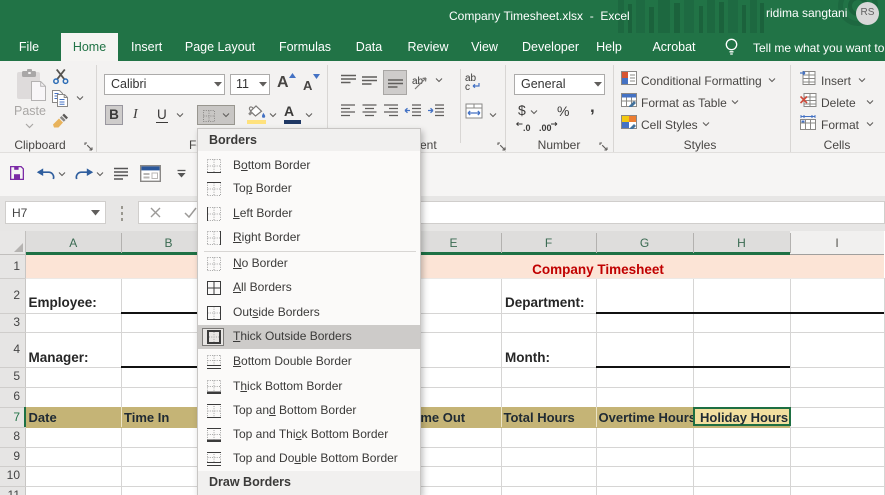  I want to click on svg-text: .0, so click(527, 128).